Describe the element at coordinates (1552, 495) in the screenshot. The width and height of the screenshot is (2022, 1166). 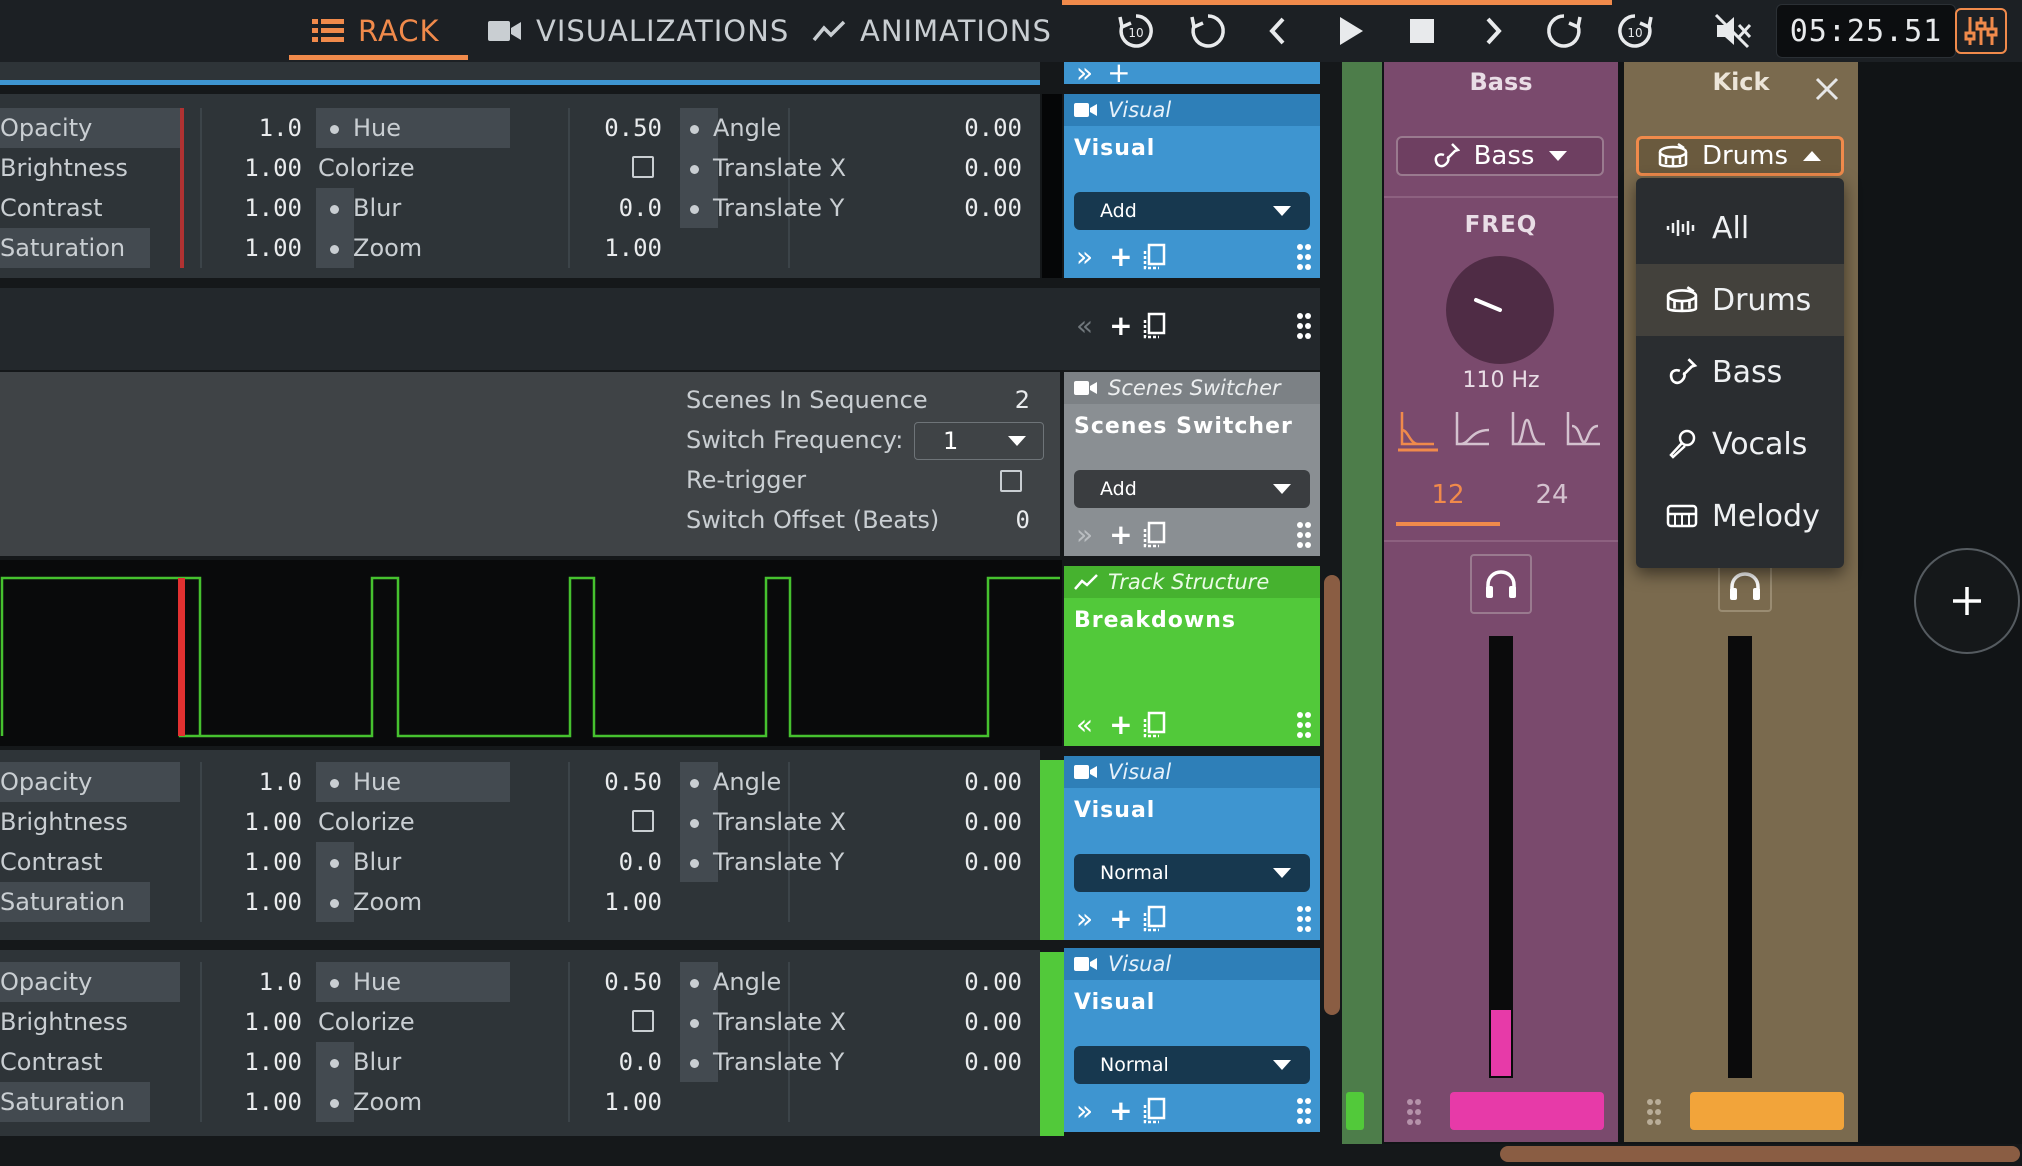
I see `slope-option-24: 24` at that location.